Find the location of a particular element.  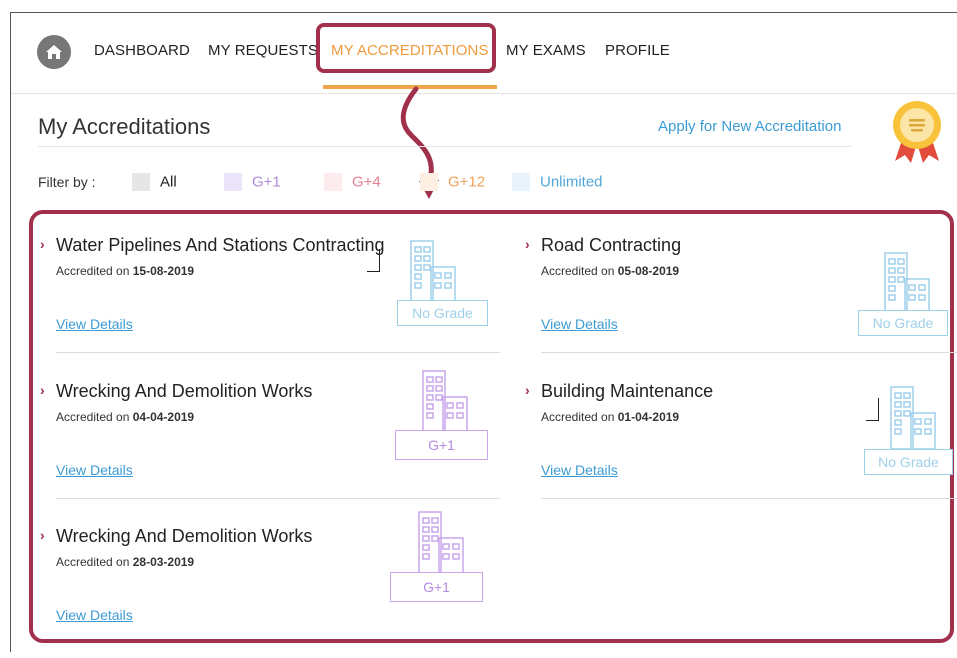

medal-icon is located at coordinates (917, 132).